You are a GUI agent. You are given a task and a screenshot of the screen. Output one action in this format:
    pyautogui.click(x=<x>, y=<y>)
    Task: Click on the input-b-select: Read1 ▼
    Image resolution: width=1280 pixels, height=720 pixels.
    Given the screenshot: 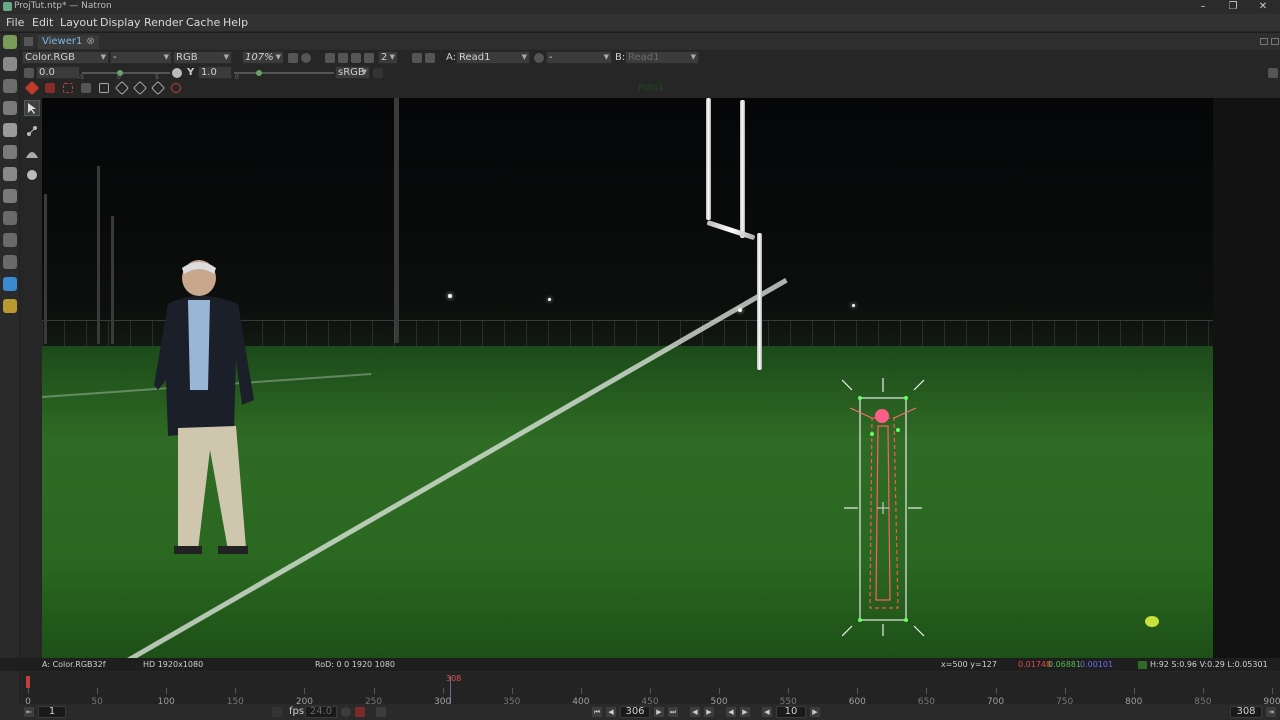 What is the action you would take?
    pyautogui.click(x=662, y=57)
    